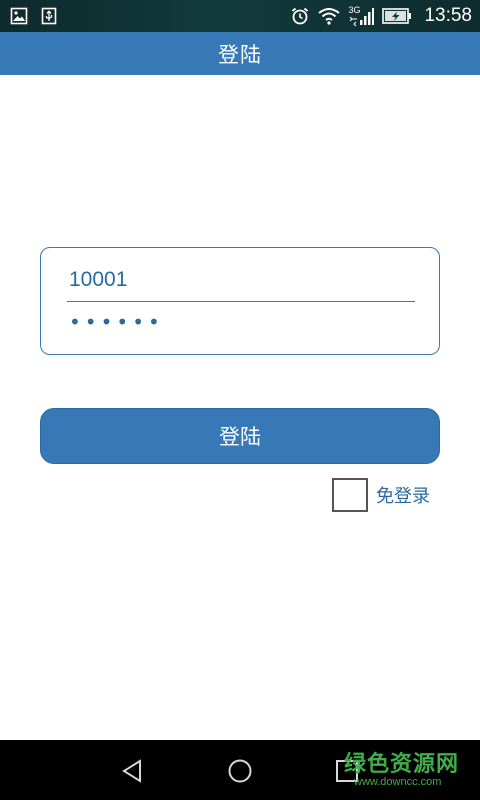 This screenshot has height=800, width=480. I want to click on signal-icon: 3G, so click(361, 16).